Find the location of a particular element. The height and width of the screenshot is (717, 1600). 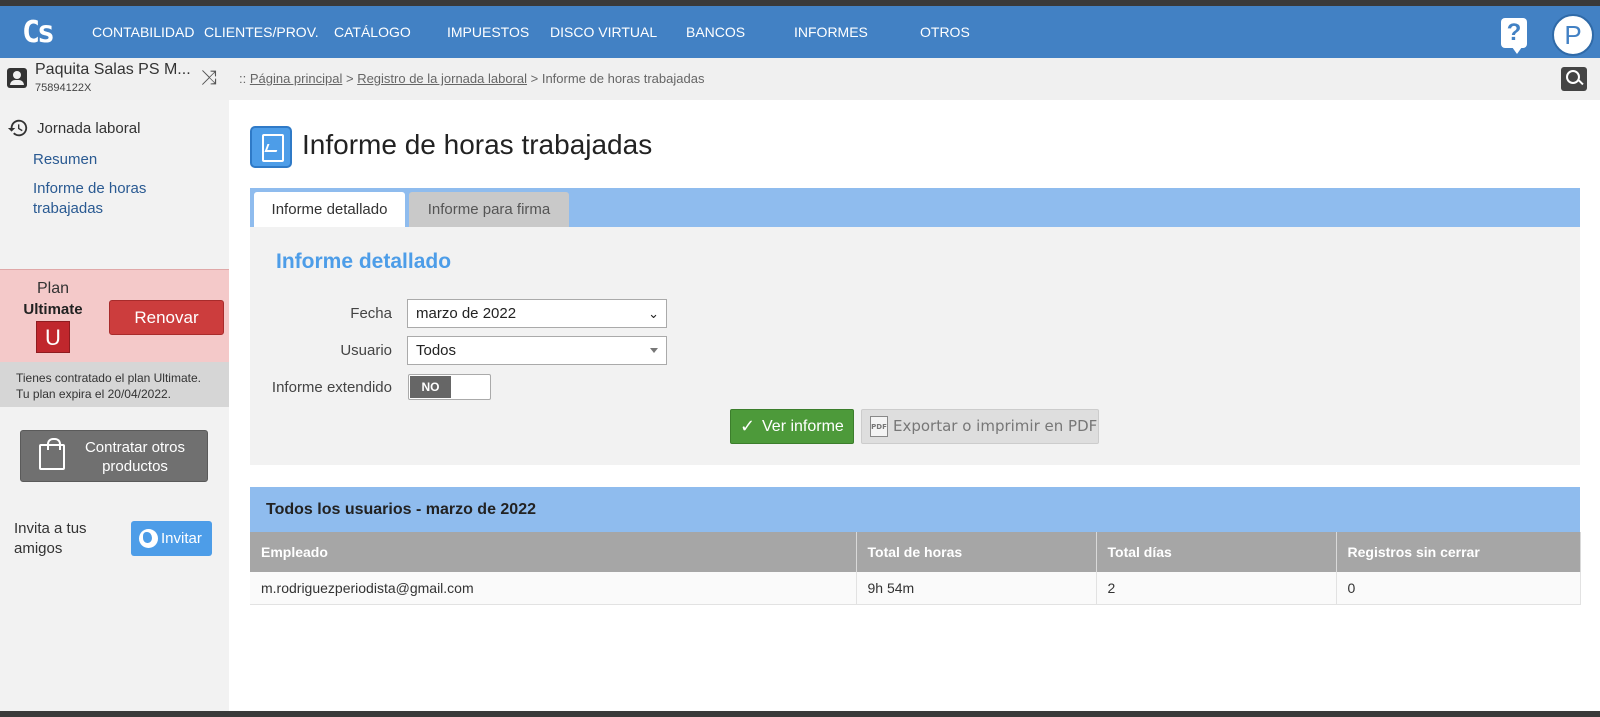

breadcrumb-prefix: :: is located at coordinates (244, 78).